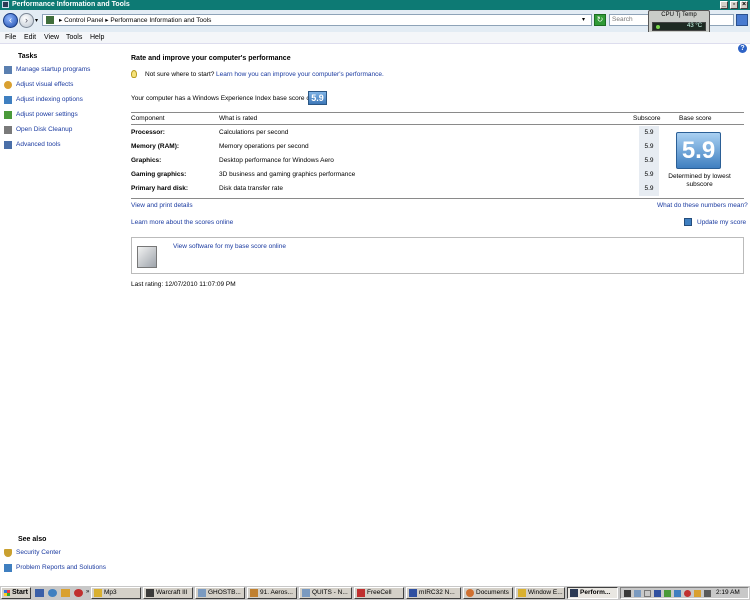  What do you see at coordinates (724, 5) in the screenshot?
I see `minimize-button: _` at bounding box center [724, 5].